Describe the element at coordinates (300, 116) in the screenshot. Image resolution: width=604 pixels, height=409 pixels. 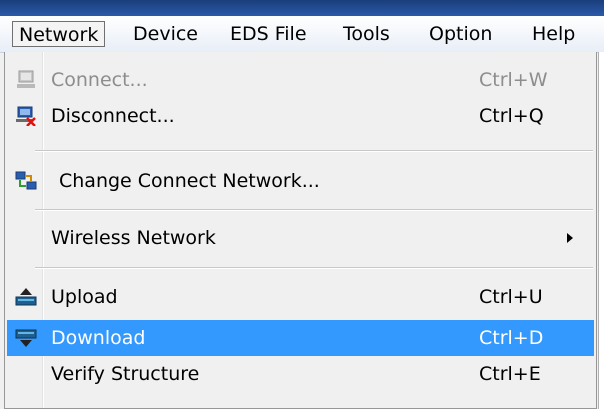
I see `menu-item-disconnect: Disconnect... Ctrl+Q` at that location.